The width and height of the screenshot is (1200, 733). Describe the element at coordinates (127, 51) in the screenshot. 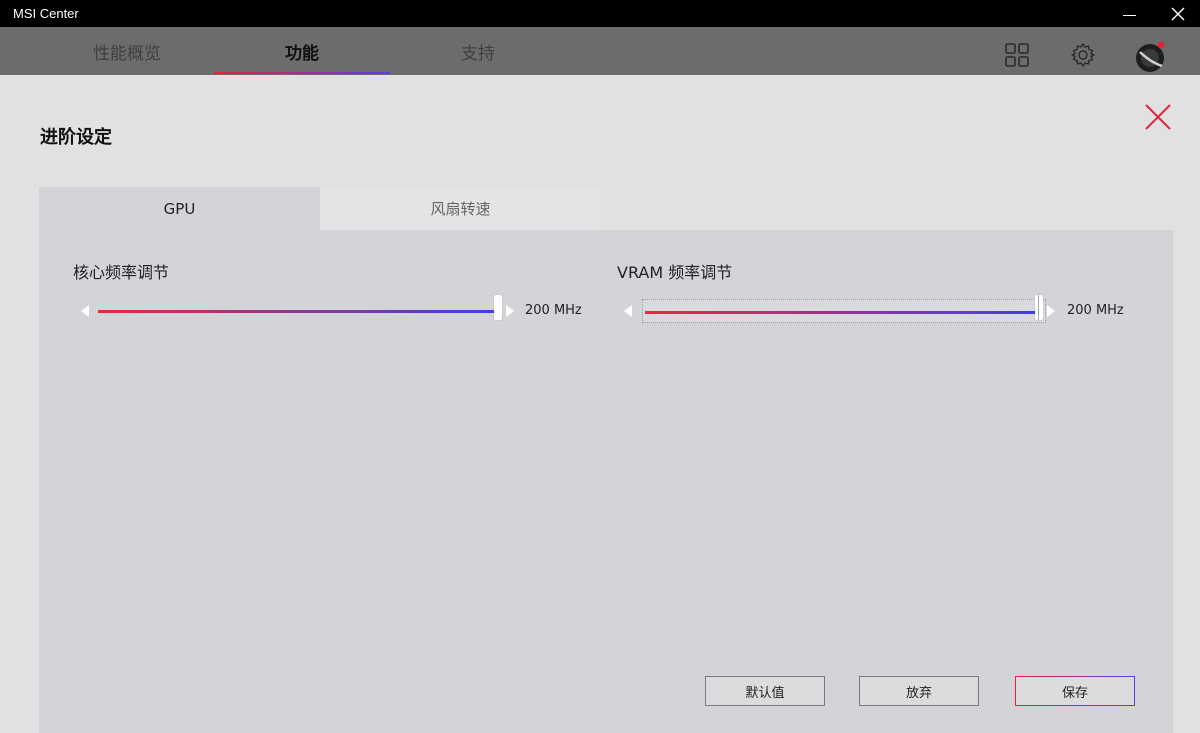

I see `tab-overview: 性能概览` at that location.